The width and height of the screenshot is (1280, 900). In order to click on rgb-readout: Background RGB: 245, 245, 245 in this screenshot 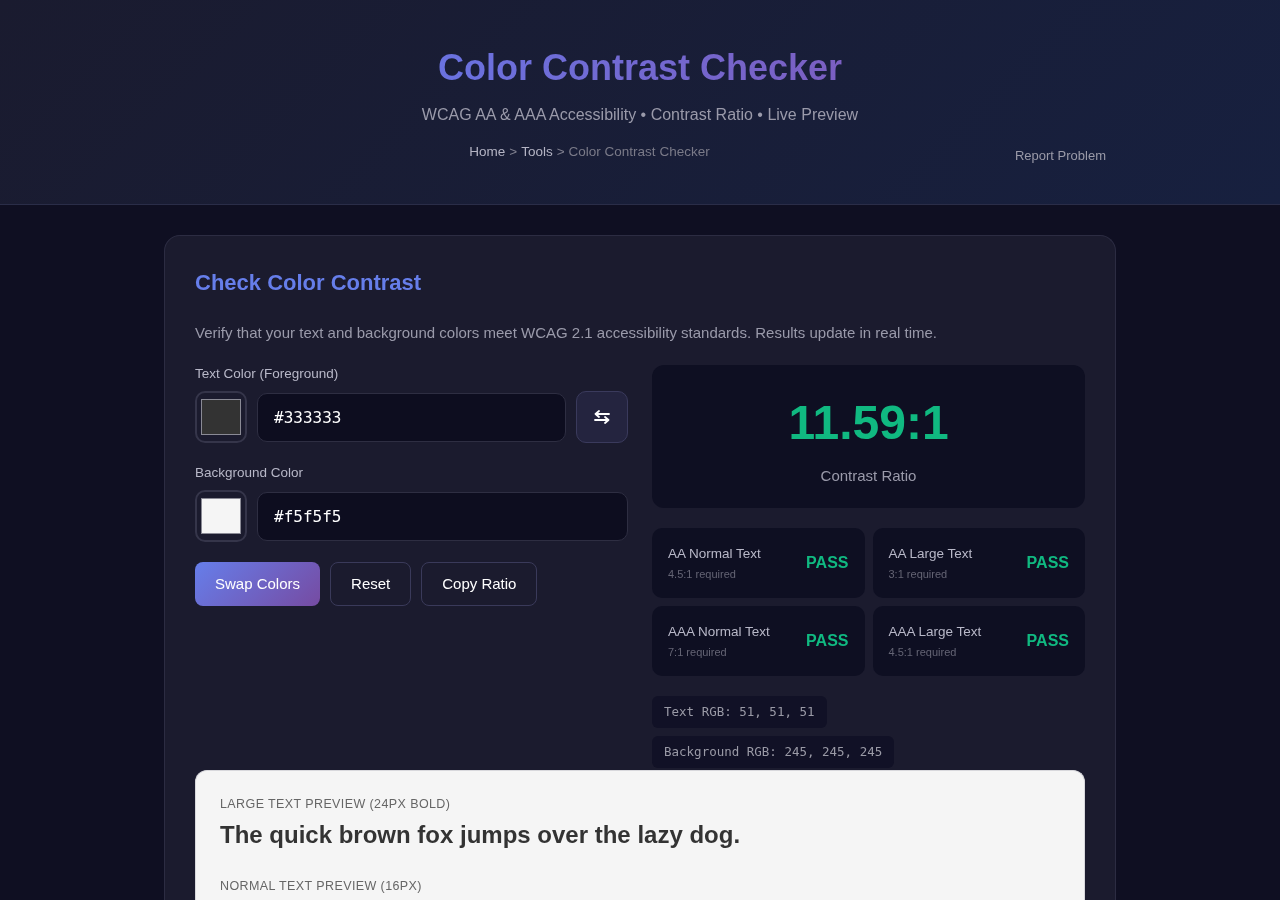, I will do `click(773, 752)`.